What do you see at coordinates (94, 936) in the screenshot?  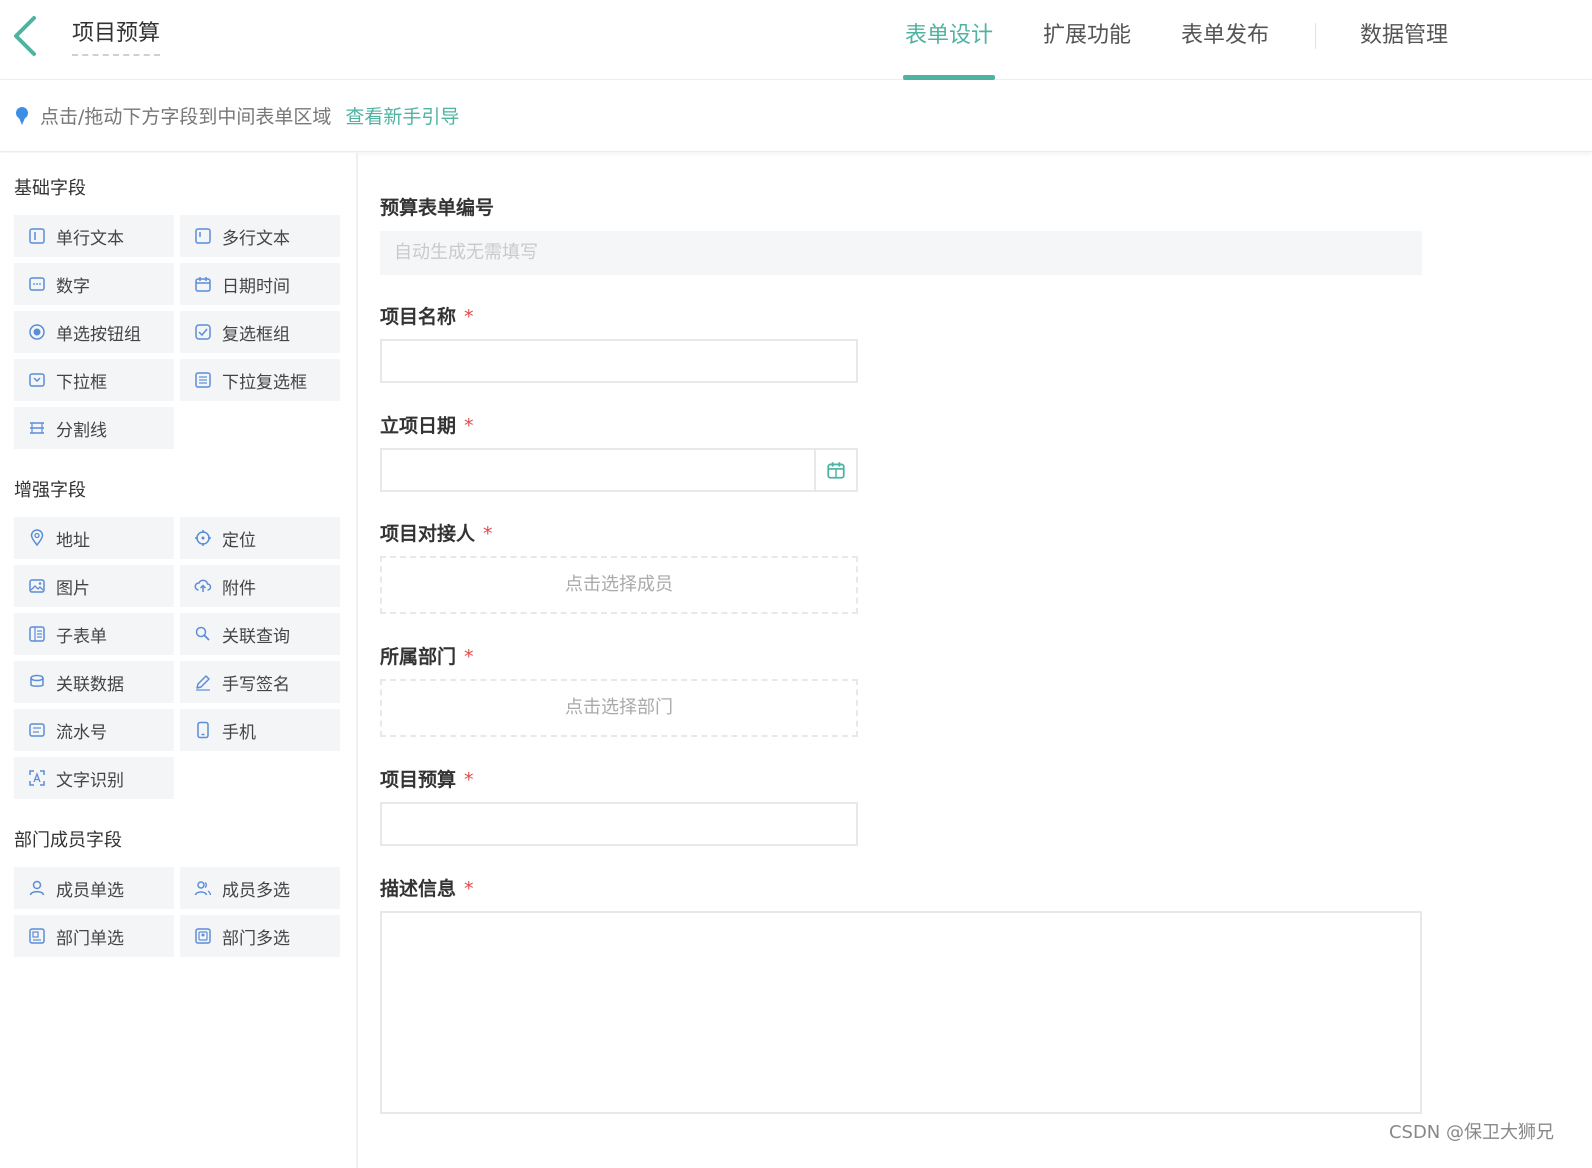 I see `field-dept-single: 部门单选` at bounding box center [94, 936].